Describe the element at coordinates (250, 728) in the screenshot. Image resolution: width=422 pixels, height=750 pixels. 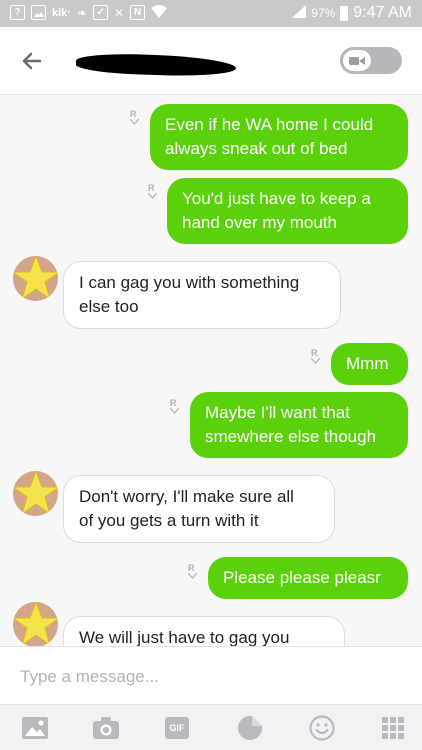
I see `sticker-icon` at that location.